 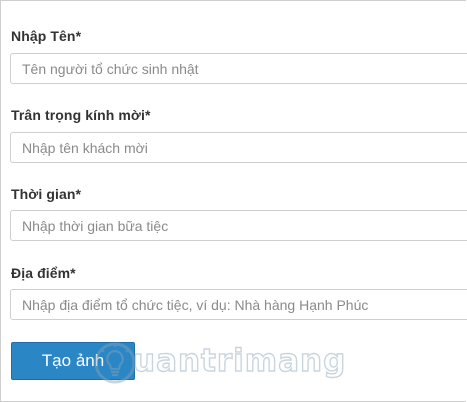 What do you see at coordinates (238, 68) in the screenshot?
I see `name-input` at bounding box center [238, 68].